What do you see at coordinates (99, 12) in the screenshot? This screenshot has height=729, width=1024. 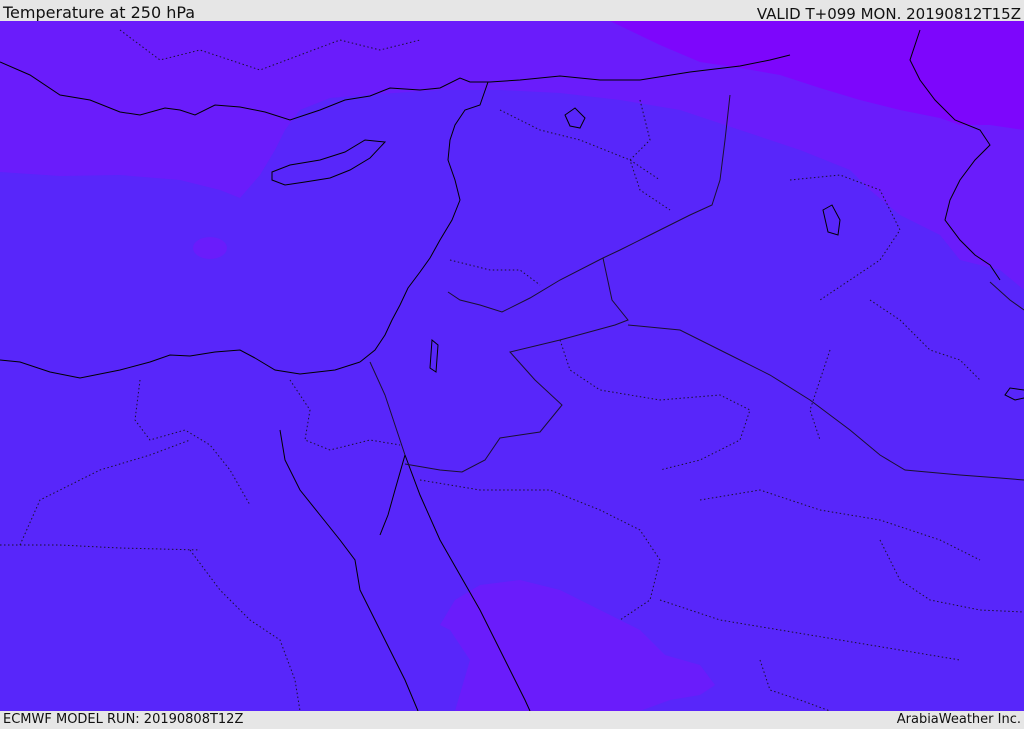 I see `map-title: Temperature at 250 hPa` at bounding box center [99, 12].